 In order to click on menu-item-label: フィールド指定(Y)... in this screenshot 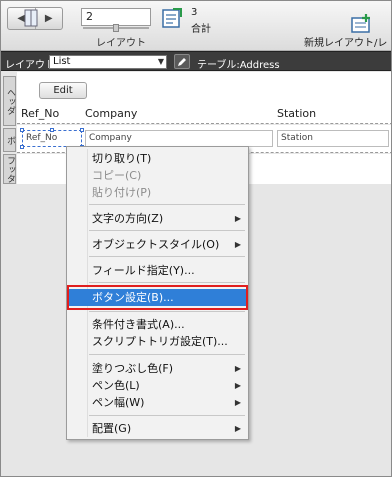, I will do `click(143, 270)`.